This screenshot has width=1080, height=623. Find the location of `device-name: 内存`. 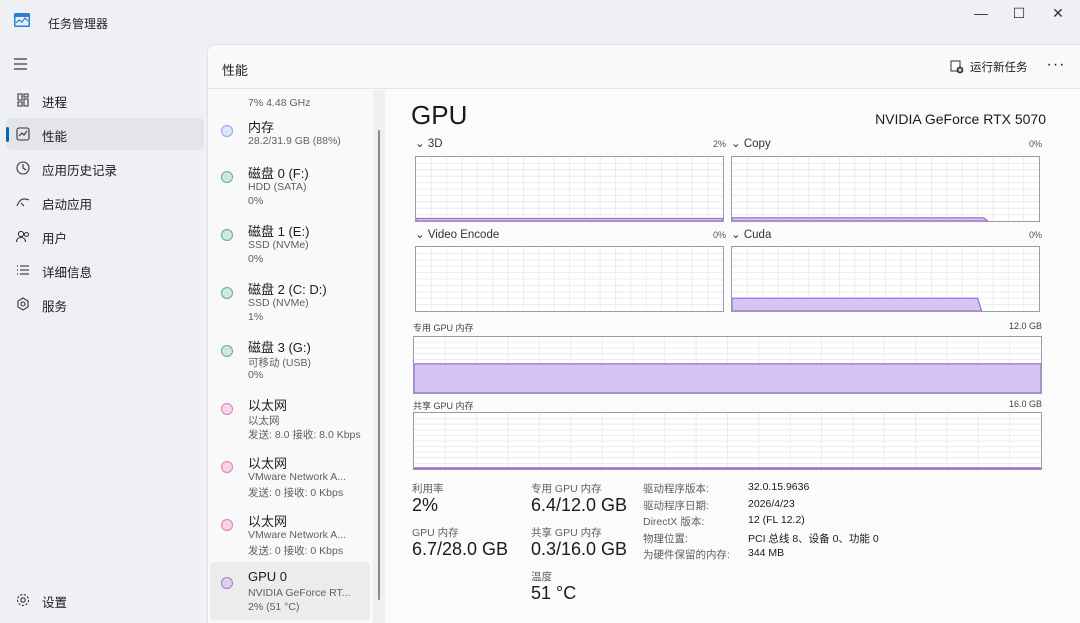

device-name: 内存 is located at coordinates (261, 127).